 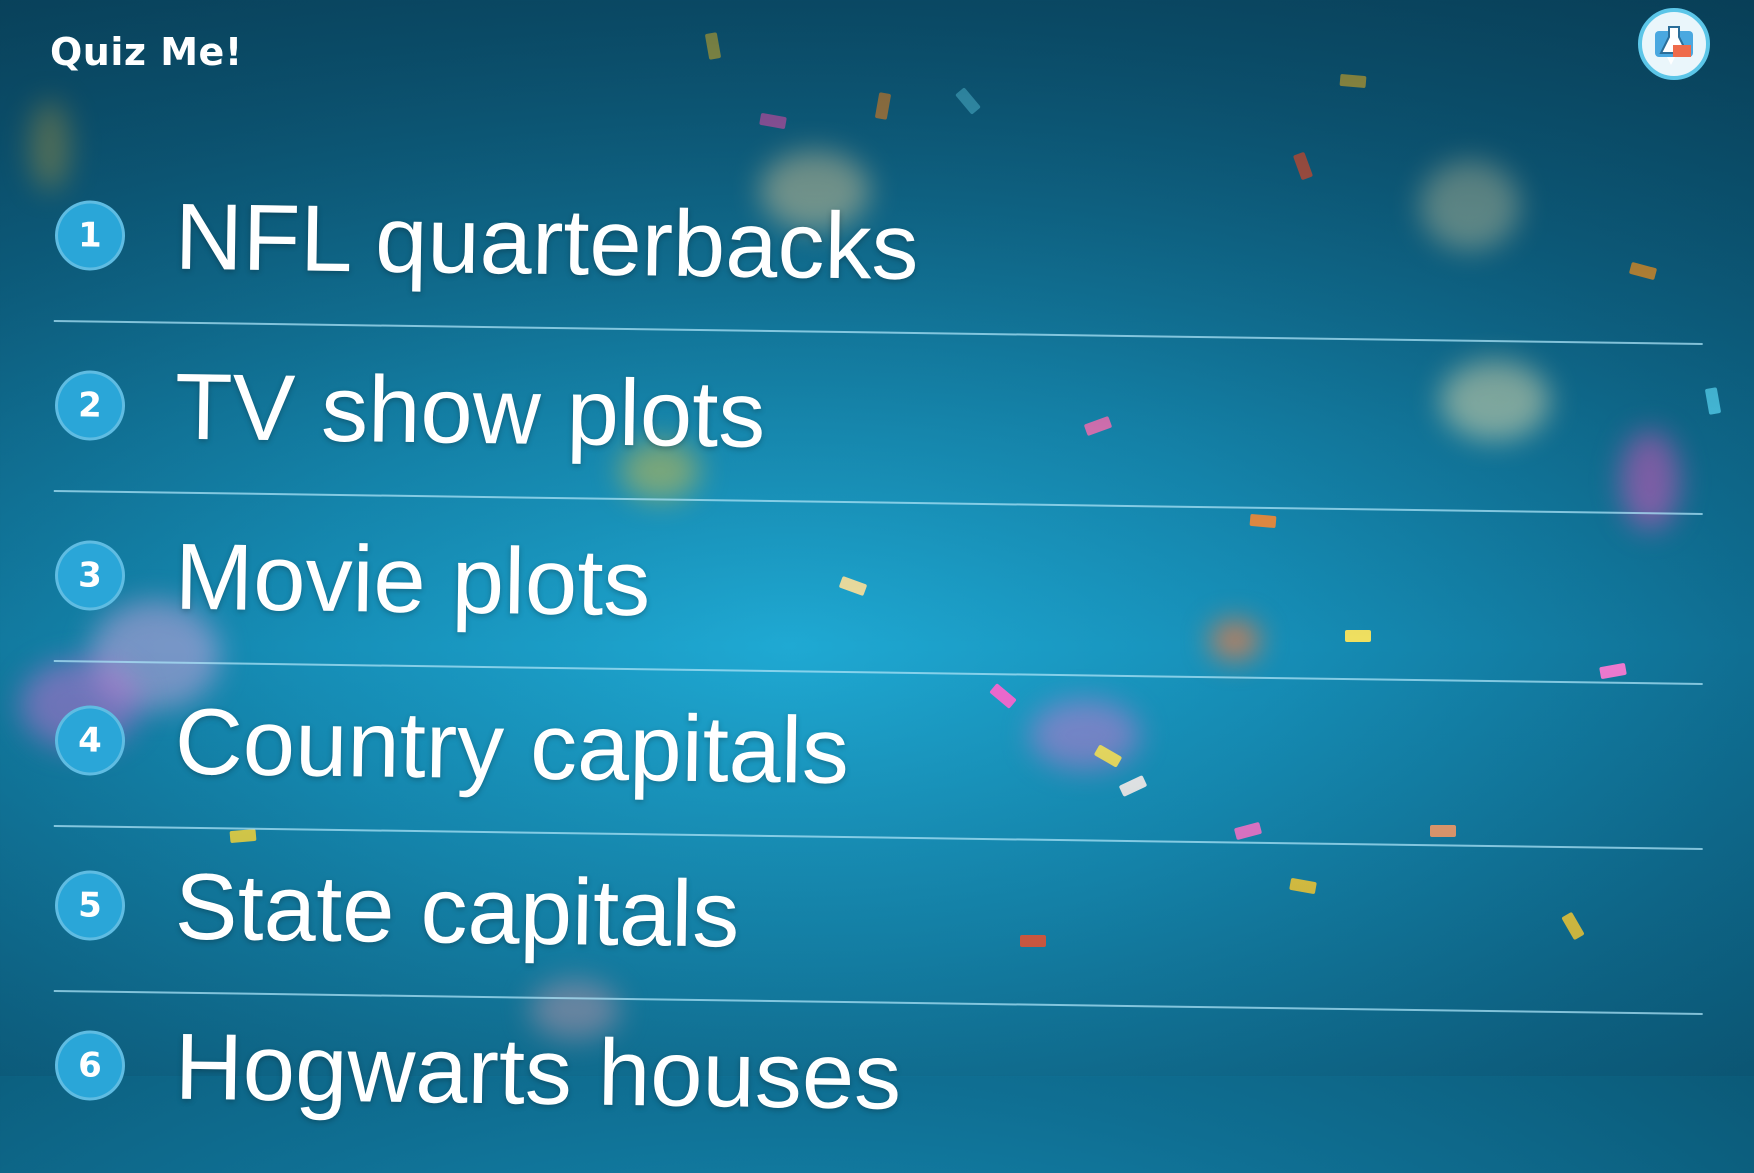 What do you see at coordinates (90, 575) in the screenshot?
I see `item-number-badge: 3` at bounding box center [90, 575].